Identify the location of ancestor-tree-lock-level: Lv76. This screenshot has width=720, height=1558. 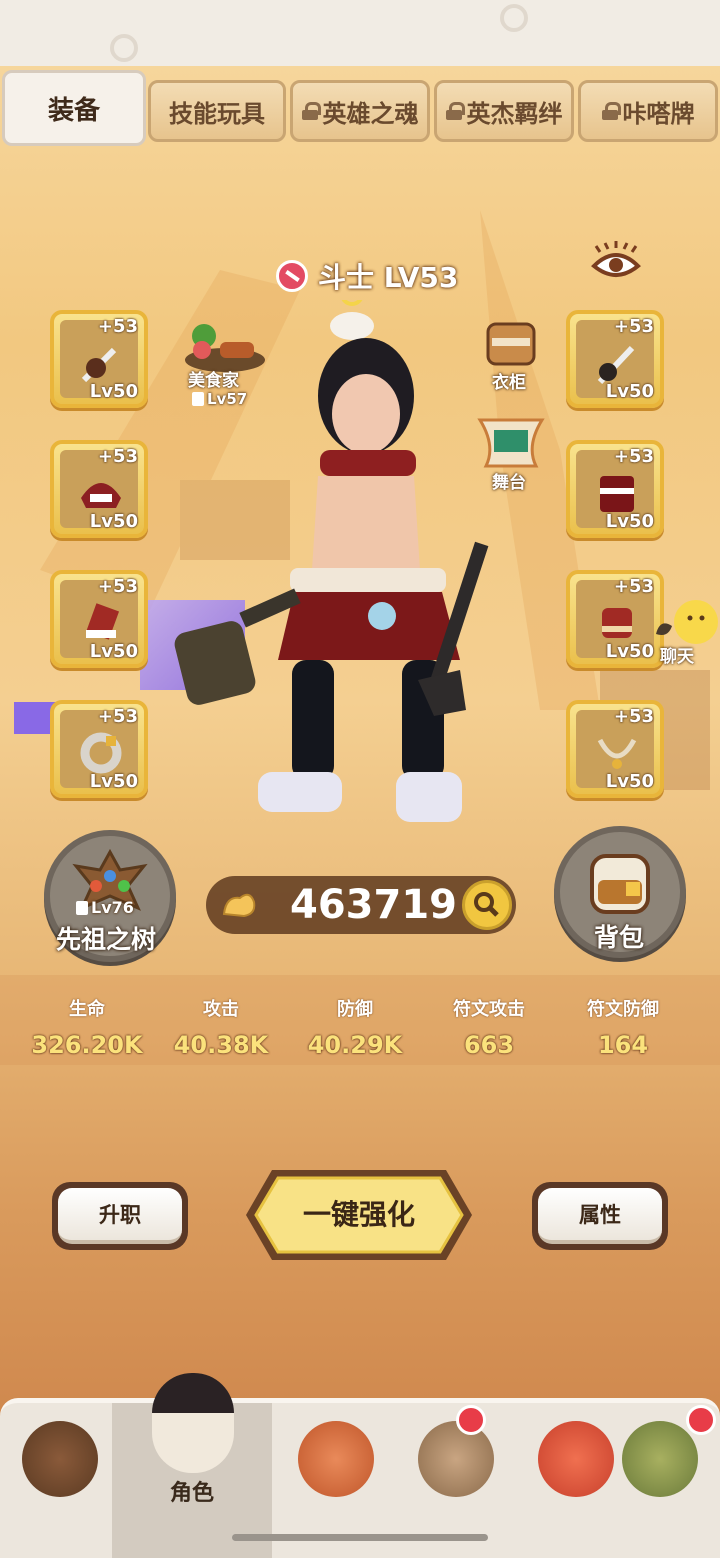
(112, 907).